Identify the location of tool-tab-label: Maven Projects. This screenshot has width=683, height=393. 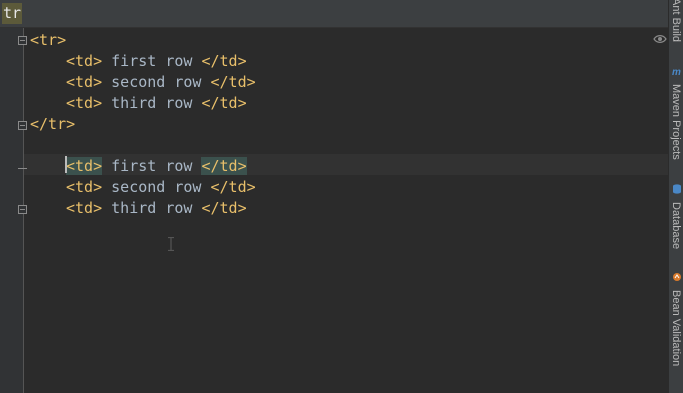
(676, 122).